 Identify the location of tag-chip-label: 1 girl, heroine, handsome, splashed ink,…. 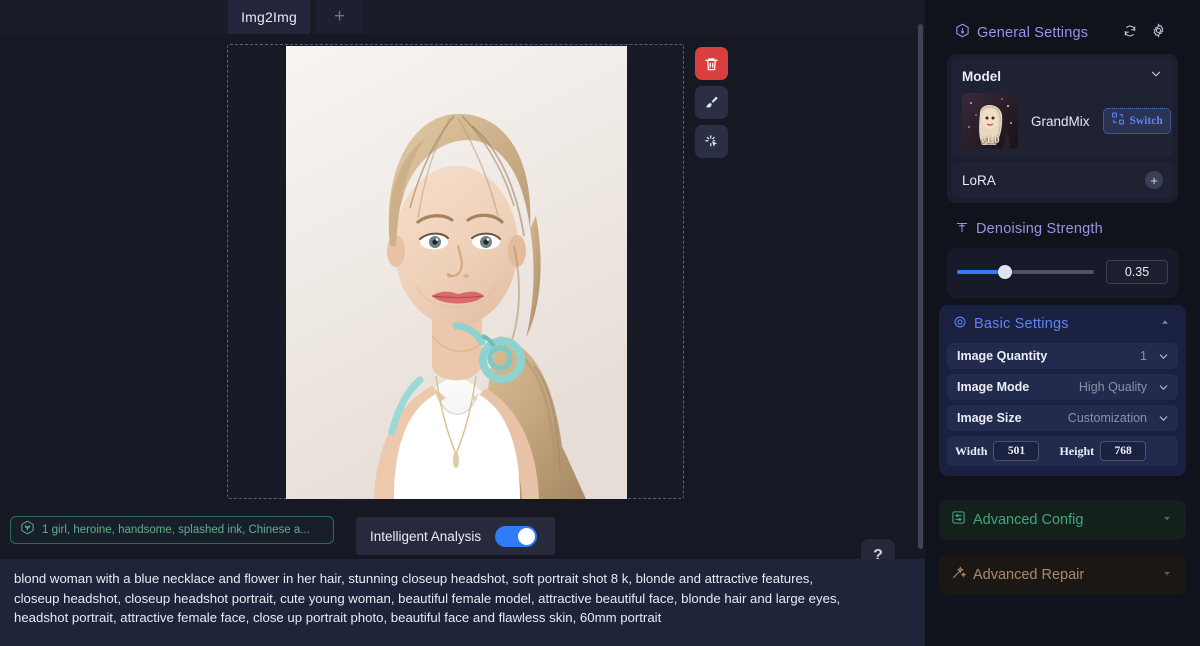
(176, 530).